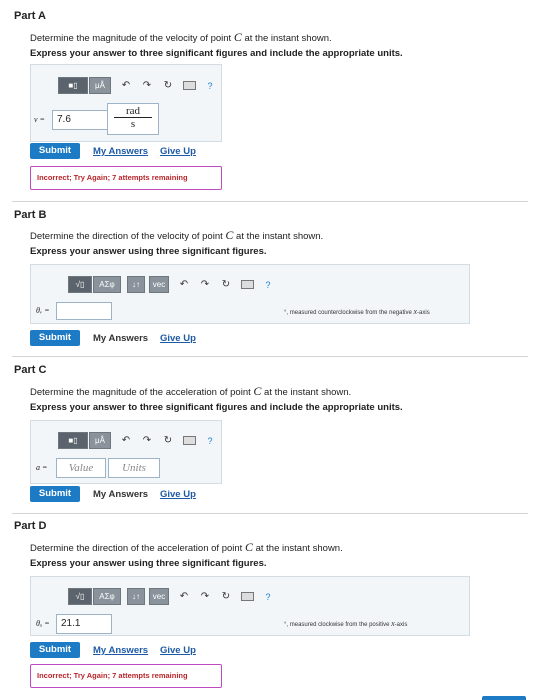  What do you see at coordinates (55, 338) in the screenshot?
I see `part-b-submit-button: Submit` at bounding box center [55, 338].